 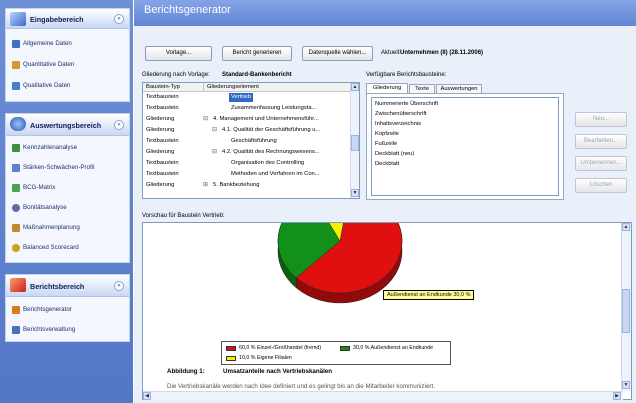 I want to click on scroll-left-icon: ◀, so click(x=147, y=396).